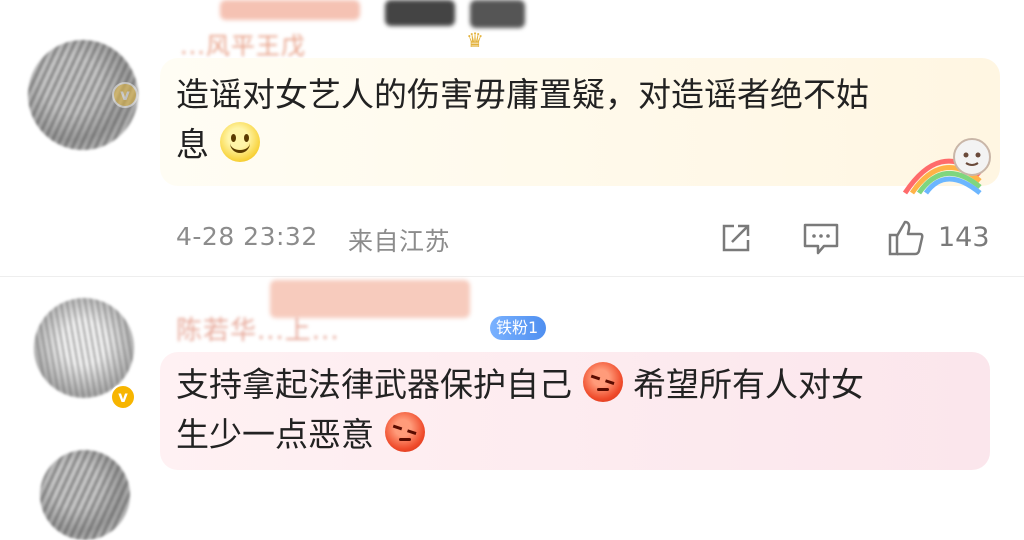  Describe the element at coordinates (399, 241) in the screenshot. I see `comment-source: 来自江苏` at that location.